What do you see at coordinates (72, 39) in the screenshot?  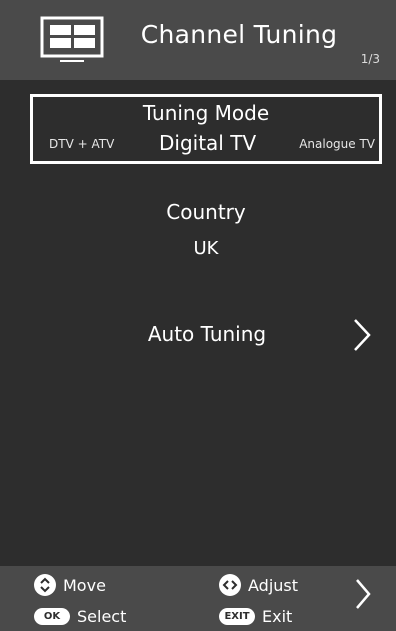 I see `tv-icon` at bounding box center [72, 39].